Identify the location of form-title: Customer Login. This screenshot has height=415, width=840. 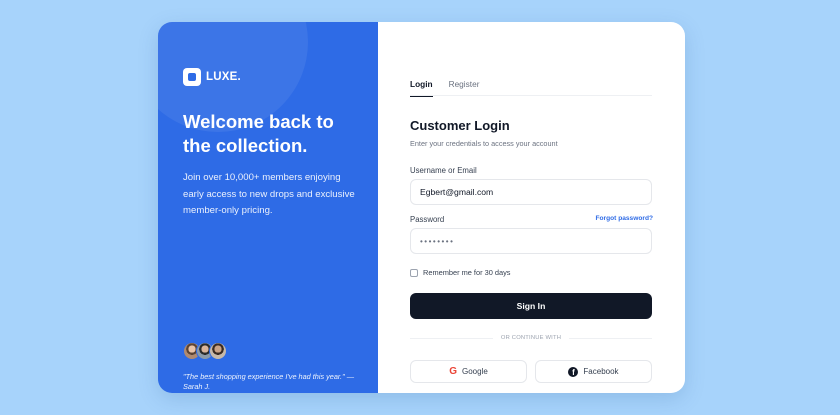
(460, 125).